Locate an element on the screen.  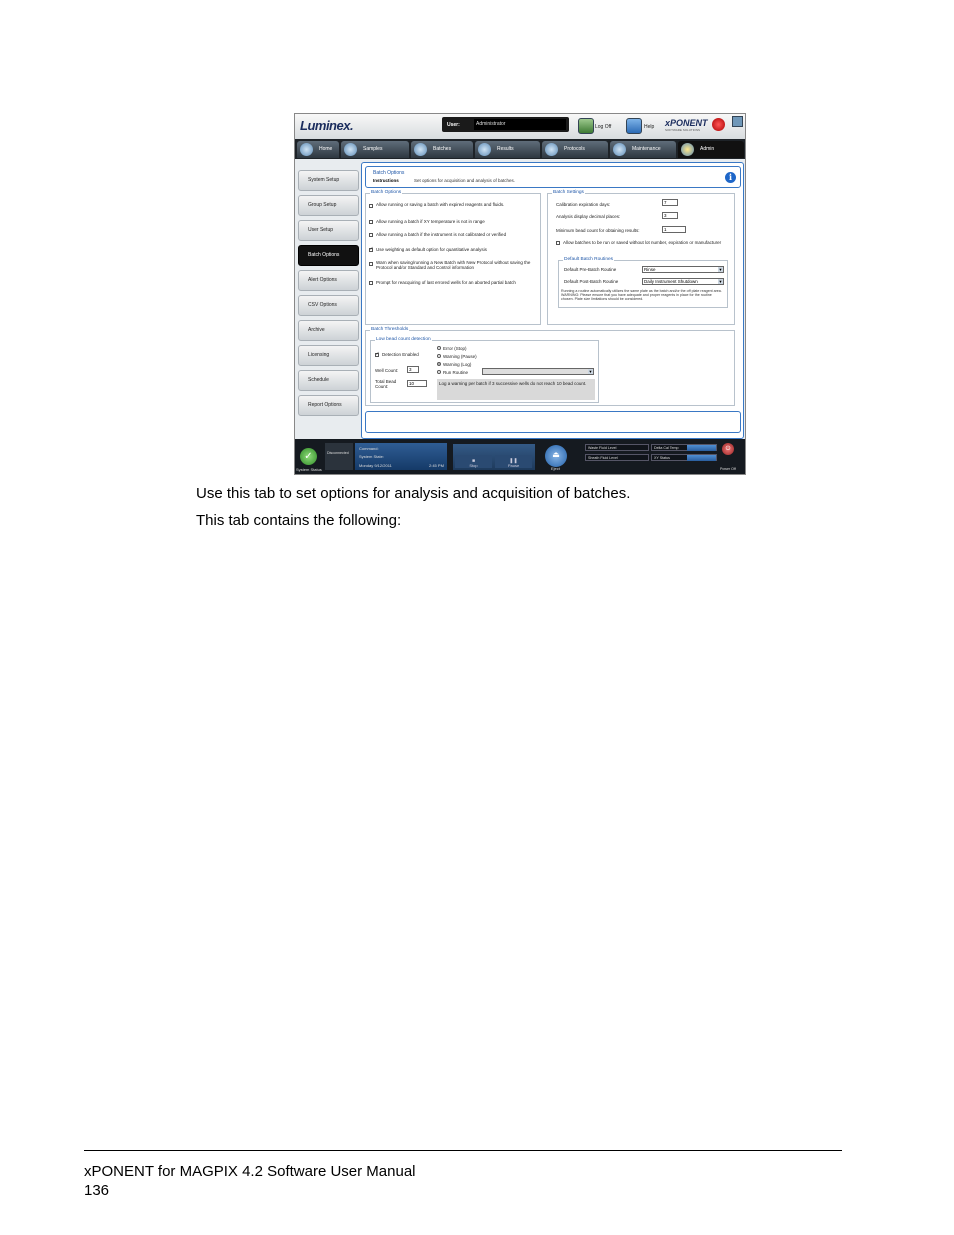
warn-new-protocol-checkbox is located at coordinates (371, 264).